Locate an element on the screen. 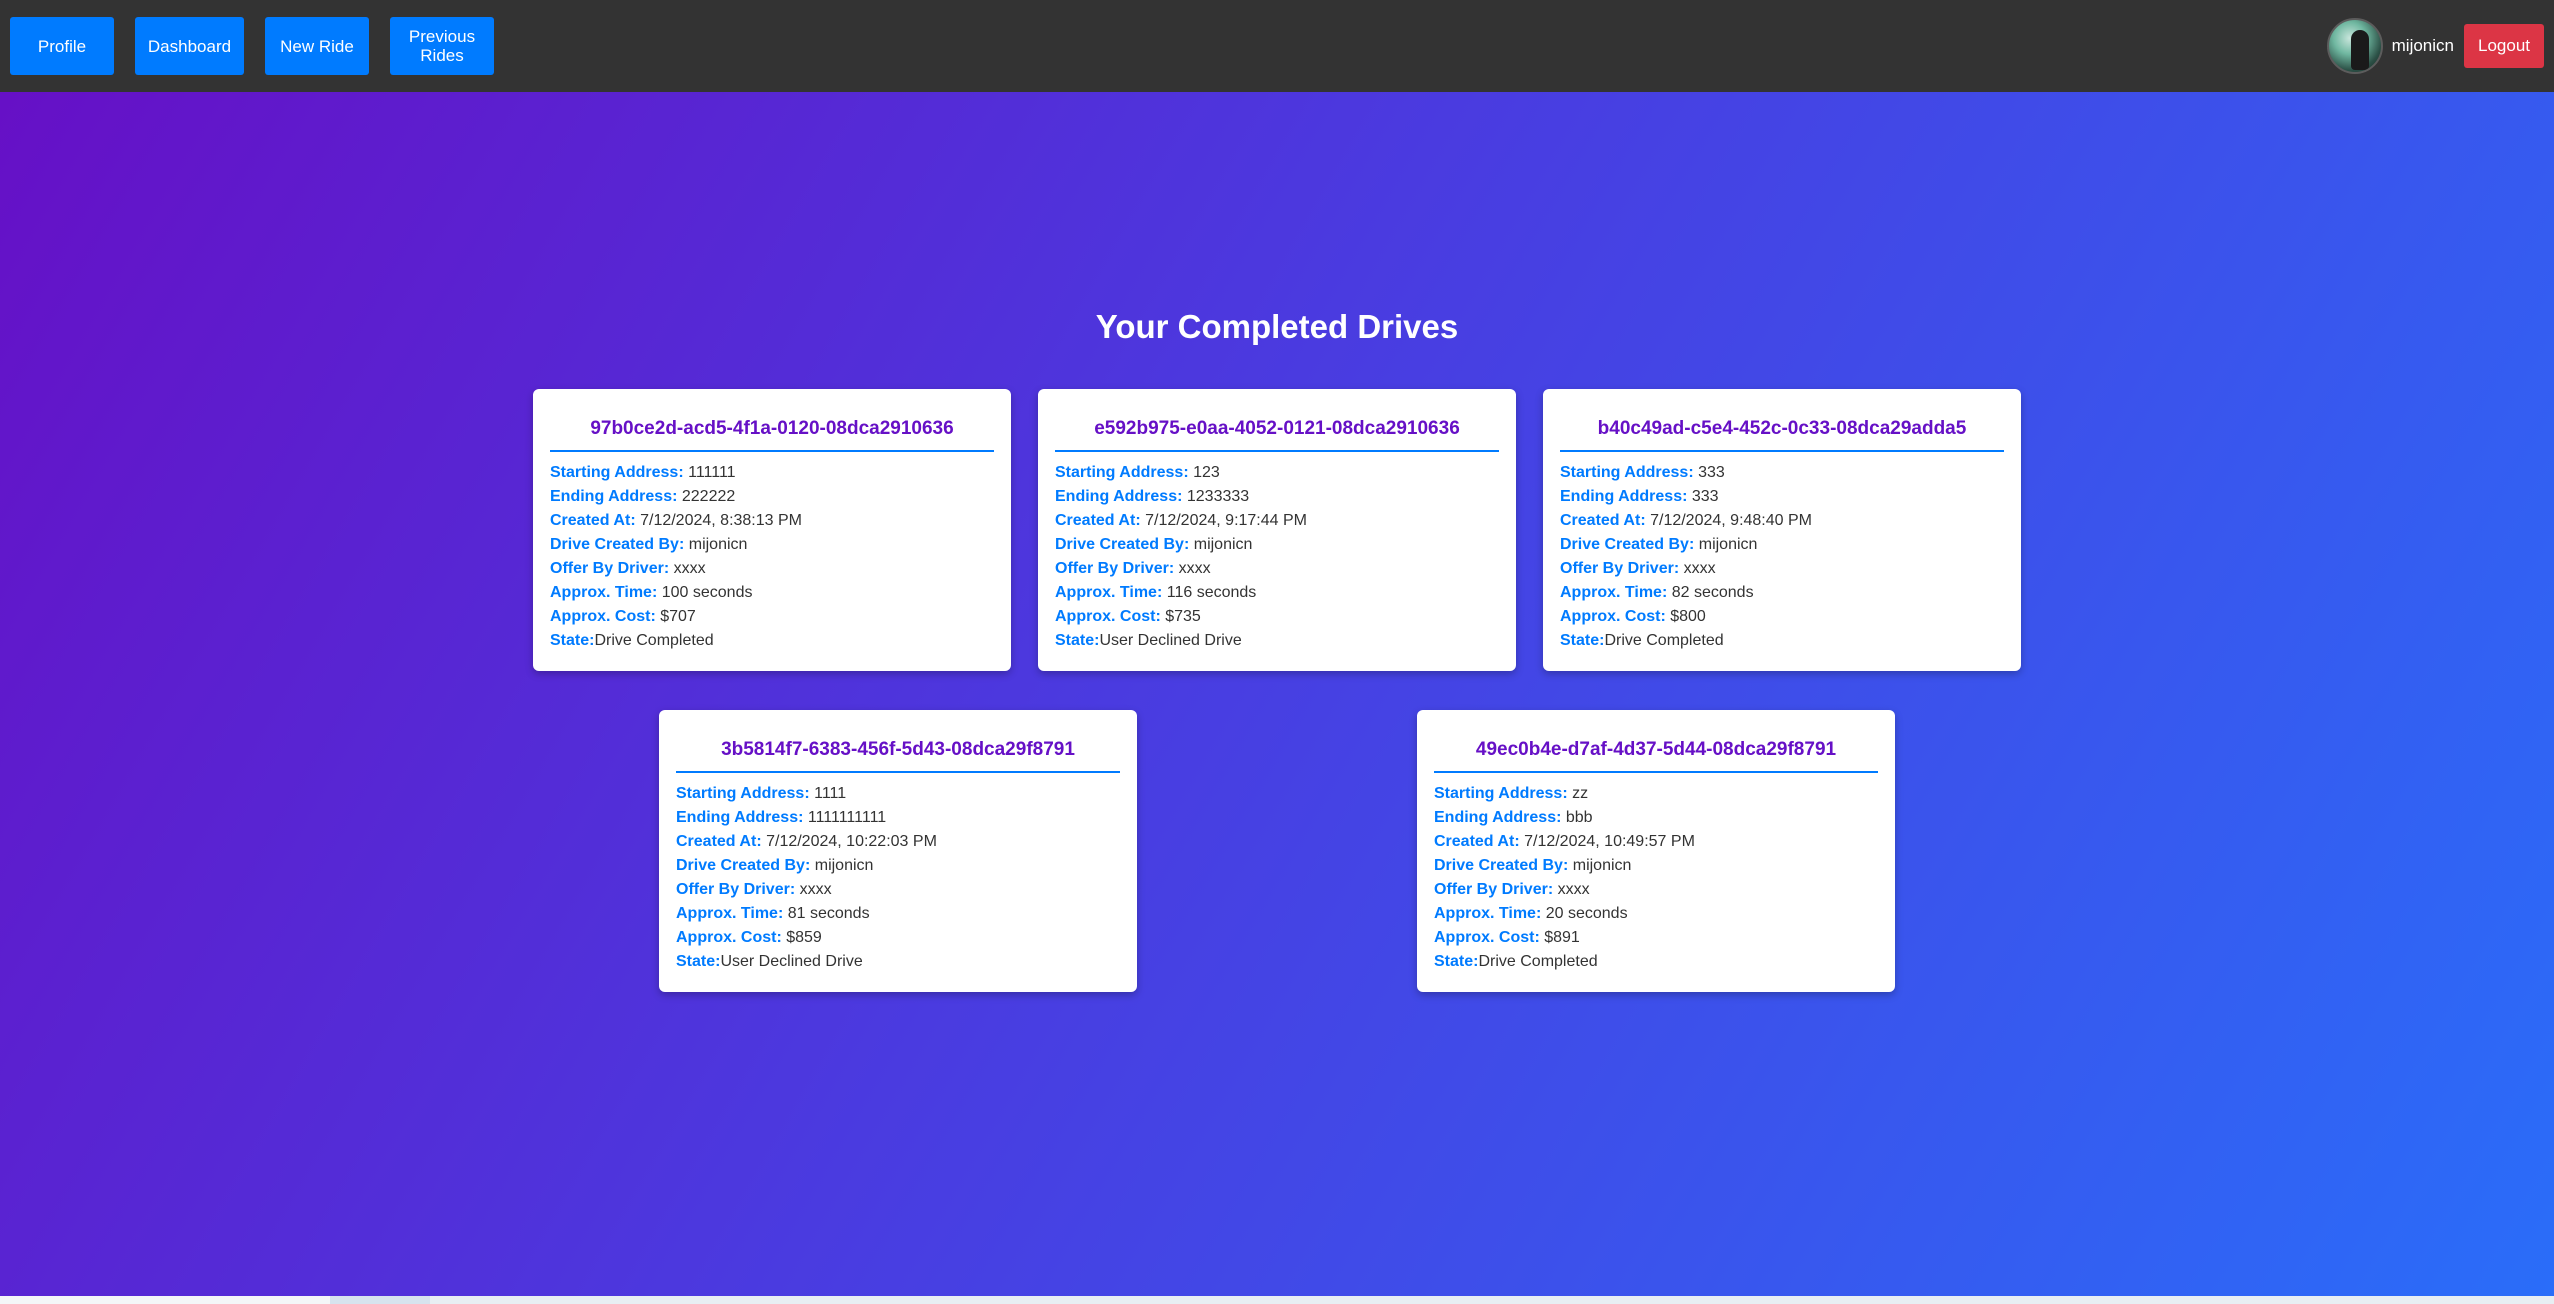 The image size is (2554, 1304). drive-id: e592b975-e0aa-4052-0121-08dca2910636 is located at coordinates (1277, 427).